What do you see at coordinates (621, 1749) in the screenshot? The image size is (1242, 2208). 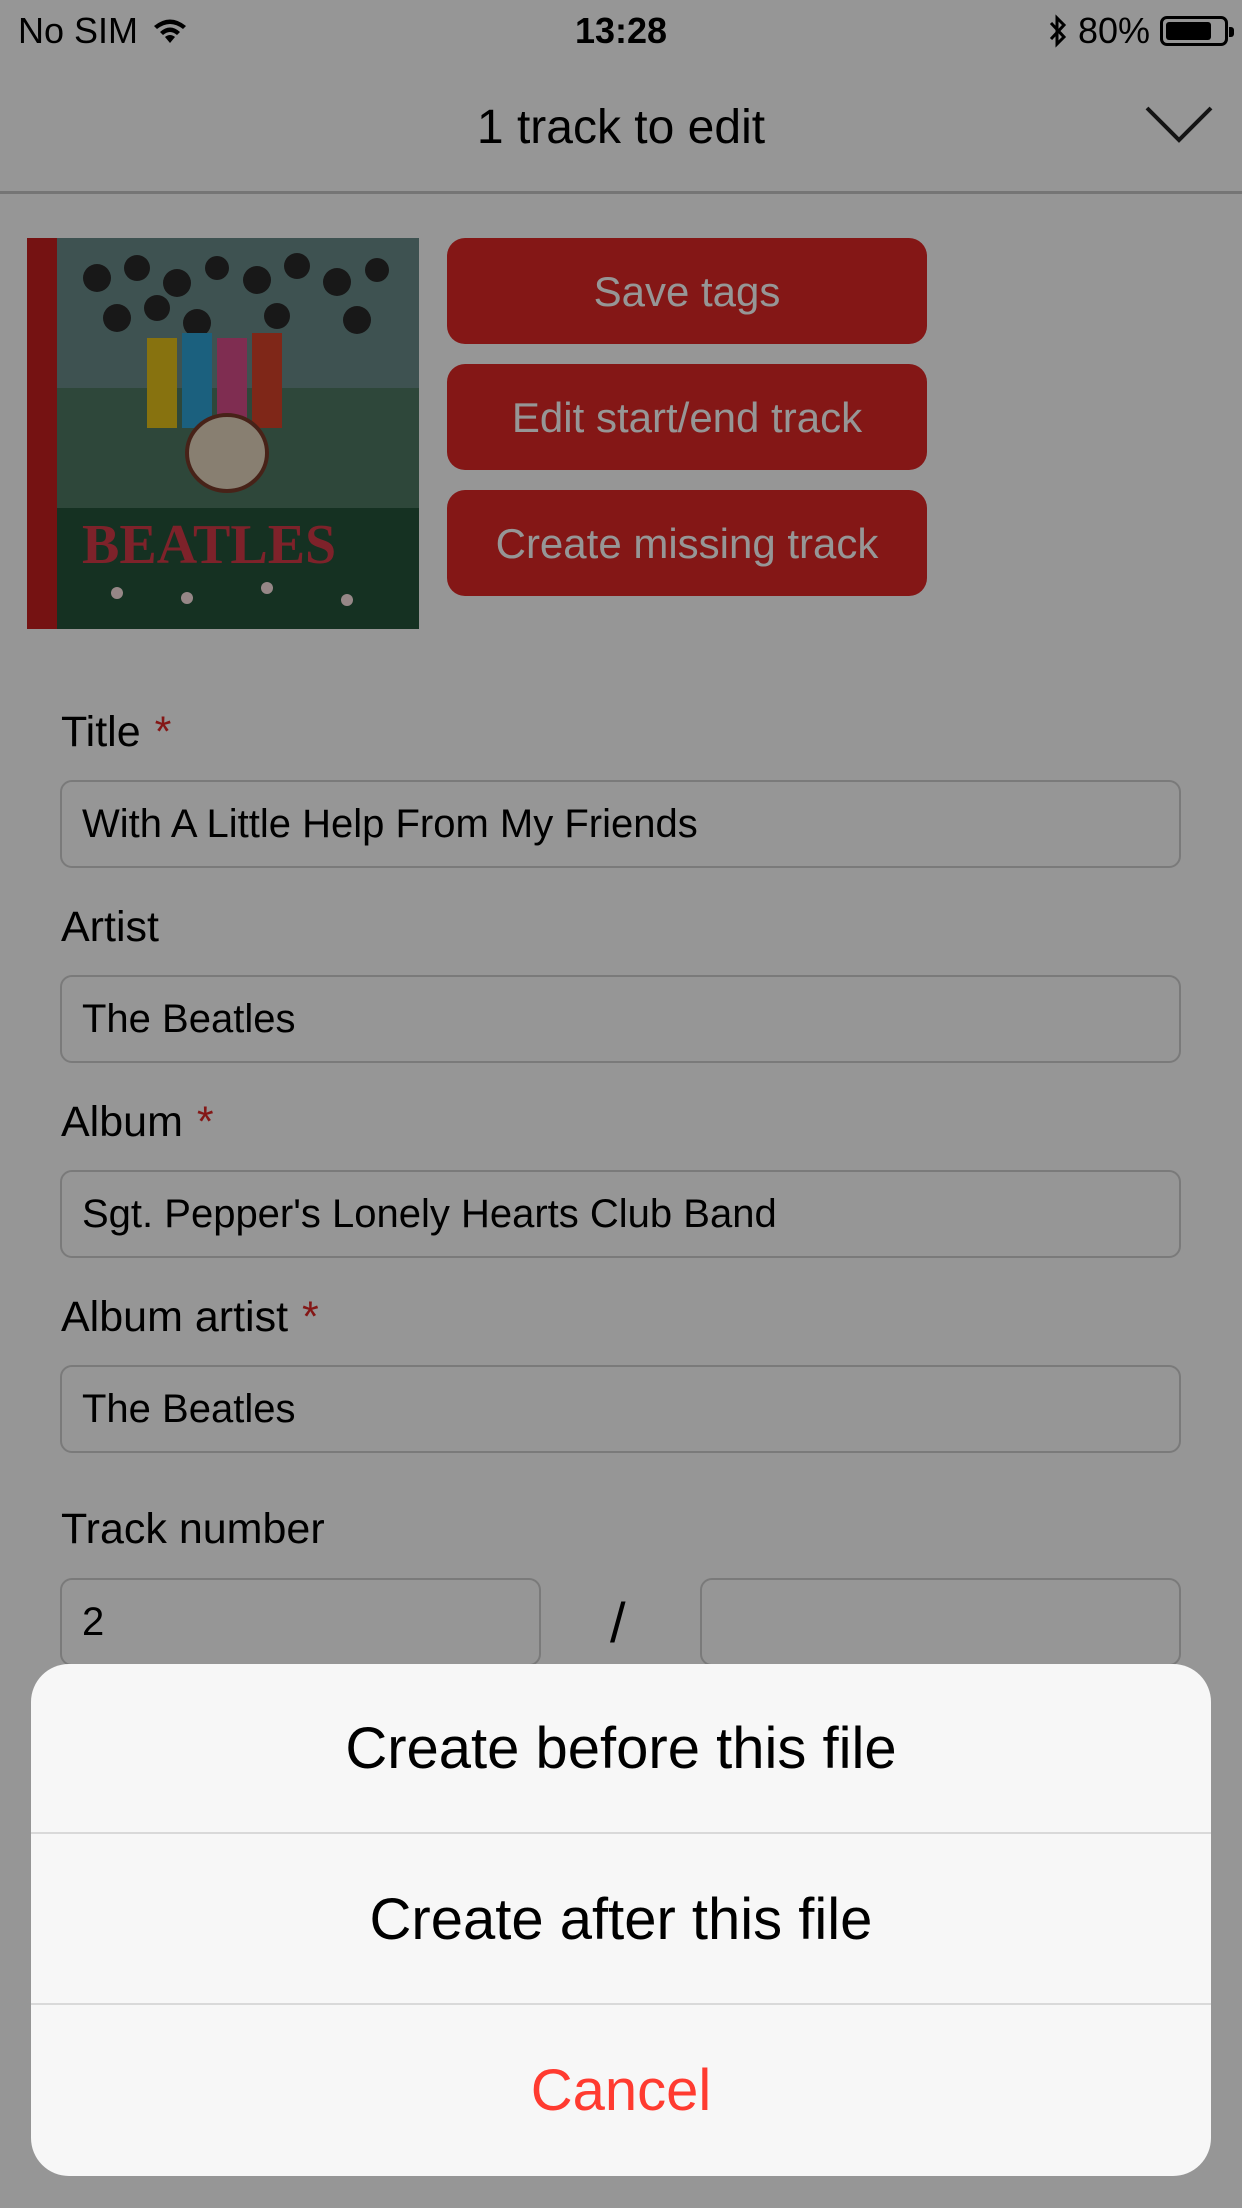 I see `create-before-button: Create before this file` at bounding box center [621, 1749].